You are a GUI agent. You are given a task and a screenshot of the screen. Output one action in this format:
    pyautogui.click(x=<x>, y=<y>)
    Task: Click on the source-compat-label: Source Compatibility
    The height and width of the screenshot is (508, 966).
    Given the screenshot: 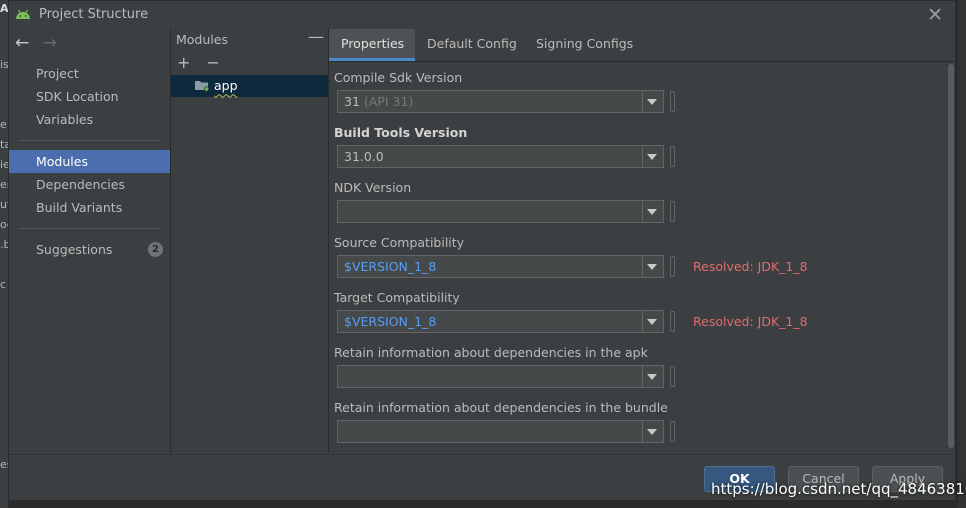 What is the action you would take?
    pyautogui.click(x=399, y=242)
    